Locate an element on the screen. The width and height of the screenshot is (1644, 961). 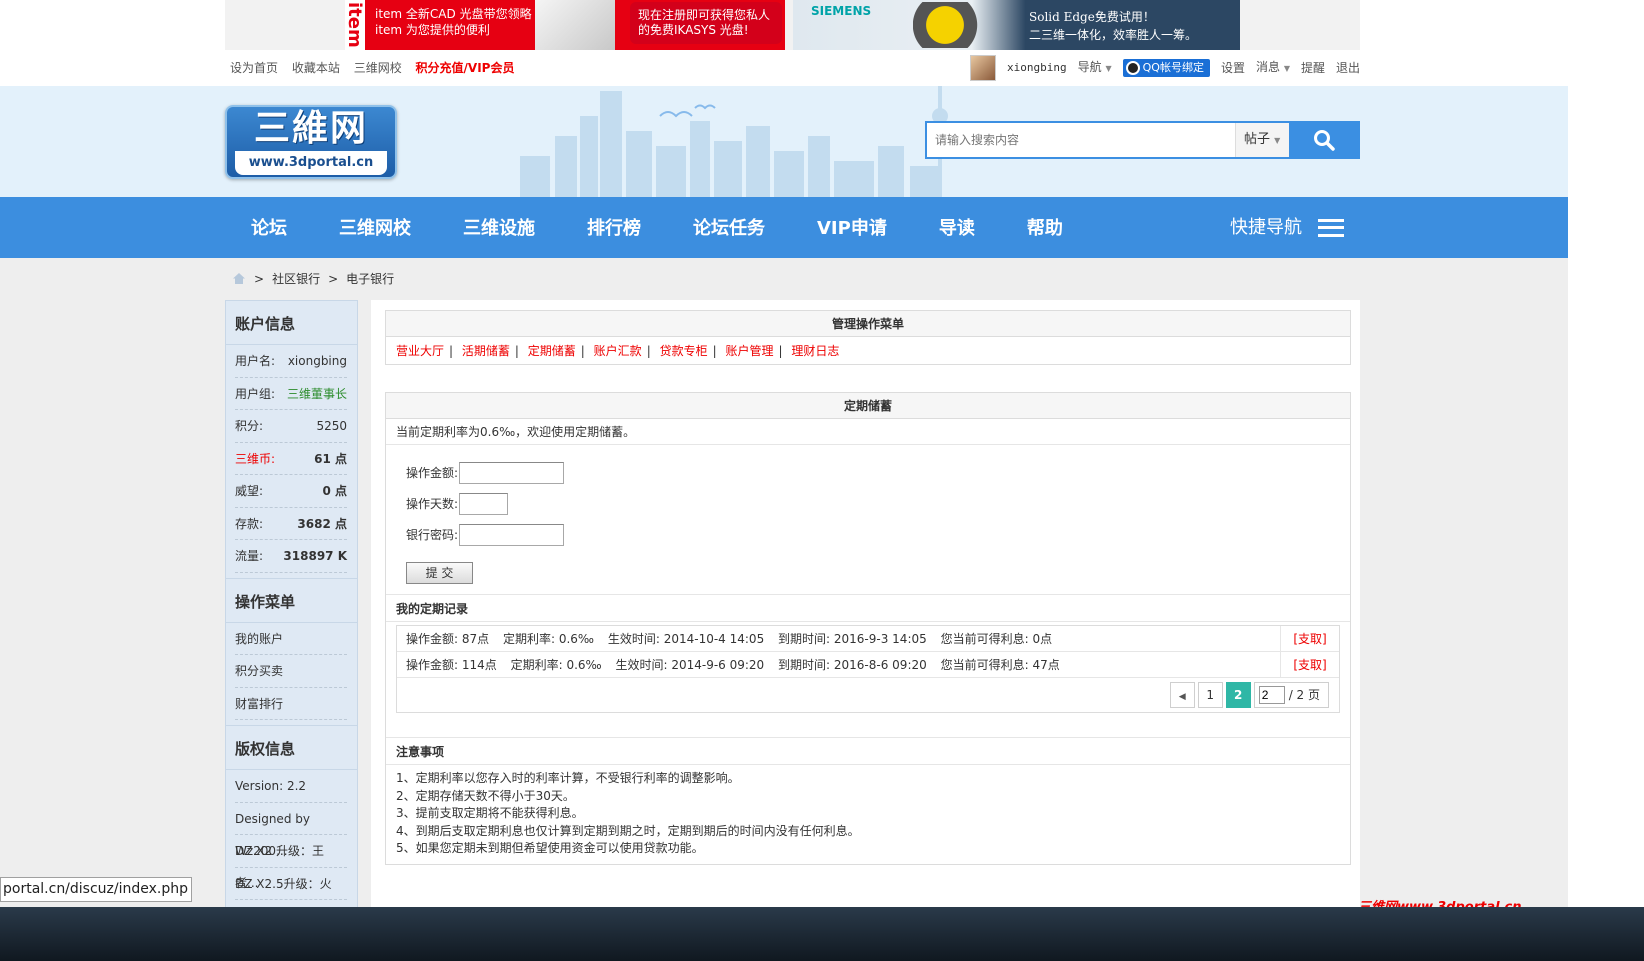
nav-ranking: 排行榜 is located at coordinates (614, 227).